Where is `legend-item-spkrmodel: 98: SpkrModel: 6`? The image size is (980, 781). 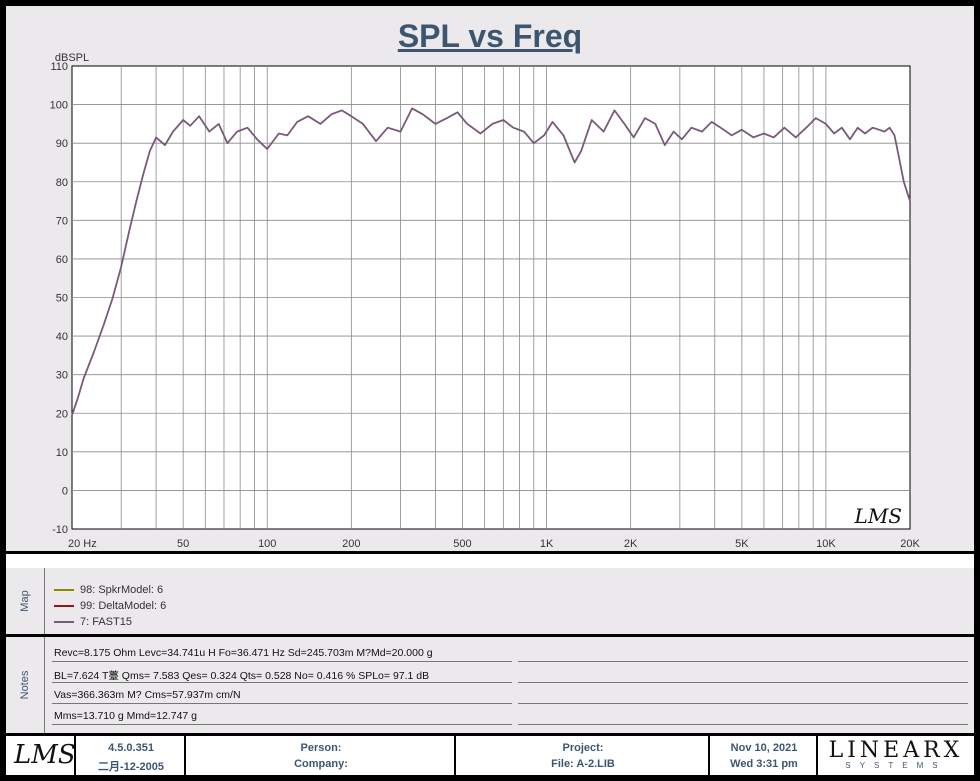 legend-item-spkrmodel: 98: SpkrModel: 6 is located at coordinates (108, 590).